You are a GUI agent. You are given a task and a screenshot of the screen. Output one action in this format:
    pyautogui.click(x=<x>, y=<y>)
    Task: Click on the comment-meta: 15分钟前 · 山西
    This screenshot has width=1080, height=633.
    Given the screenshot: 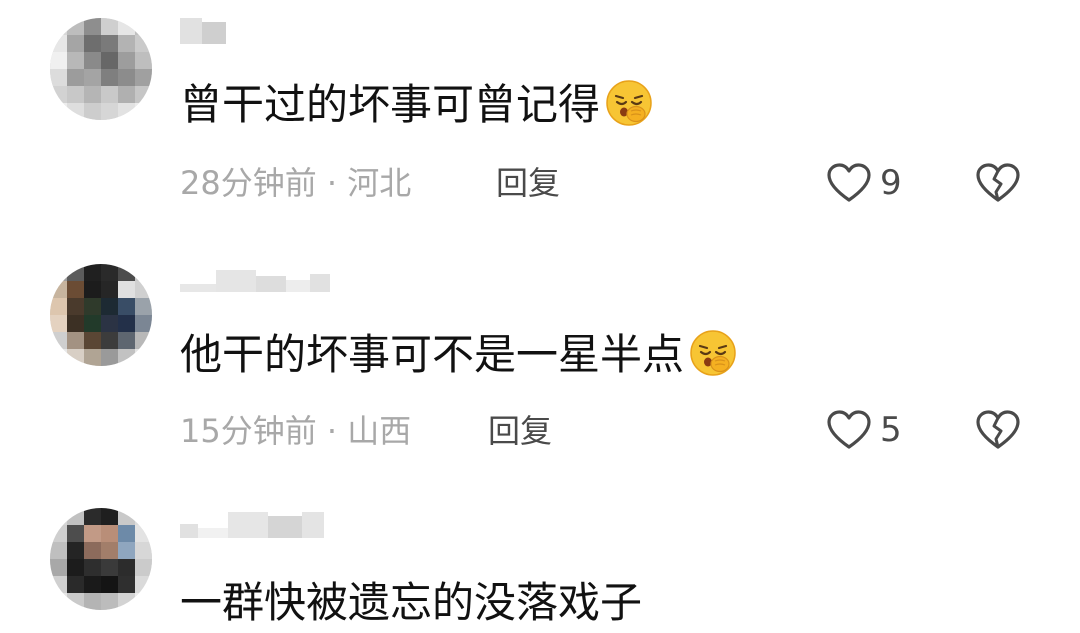 What is the action you would take?
    pyautogui.click(x=295, y=431)
    